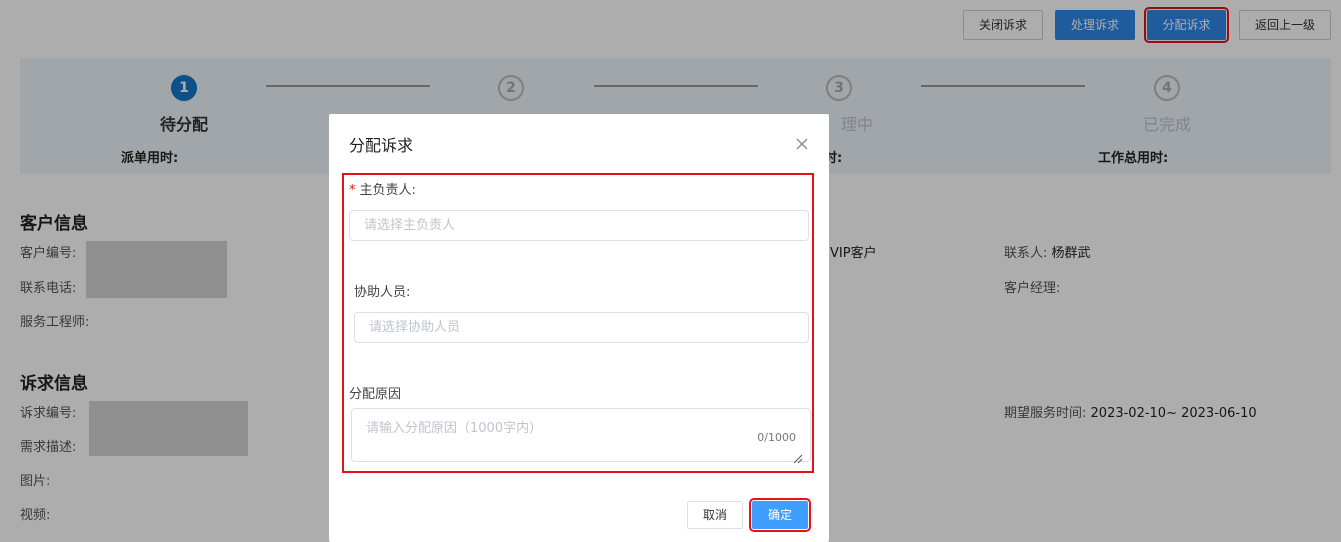 The image size is (1341, 542). What do you see at coordinates (375, 394) in the screenshot?
I see `reason-label: 分配原因` at bounding box center [375, 394].